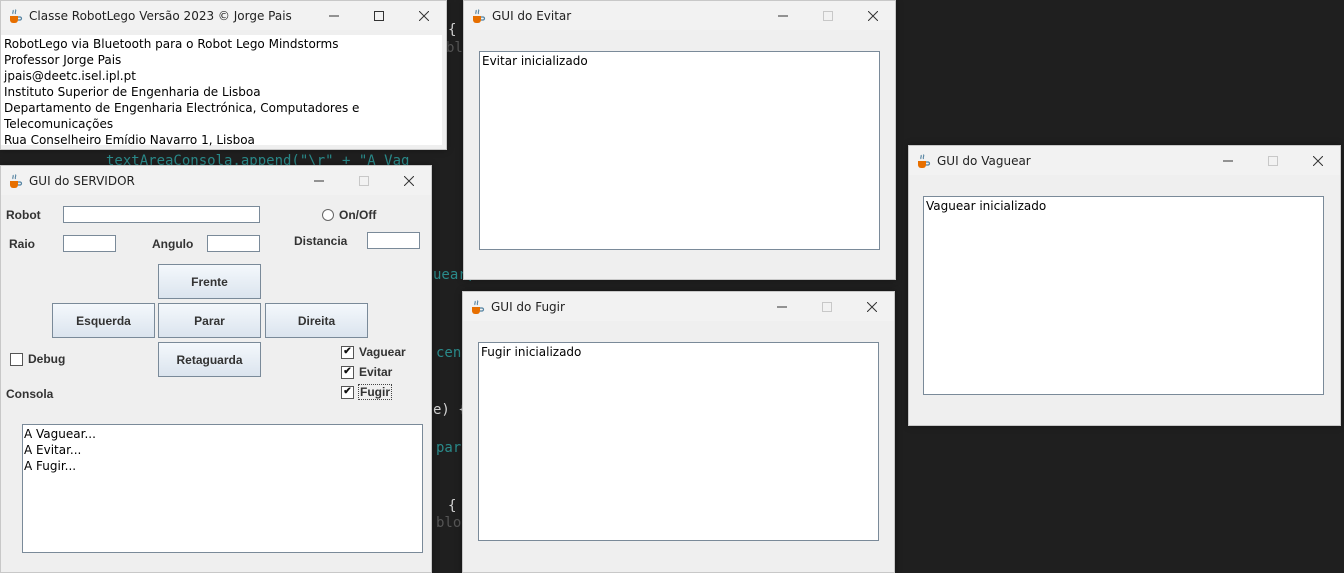 The width and height of the screenshot is (1344, 573). Describe the element at coordinates (47, 359) in the screenshot. I see `debug-label: Debug` at that location.